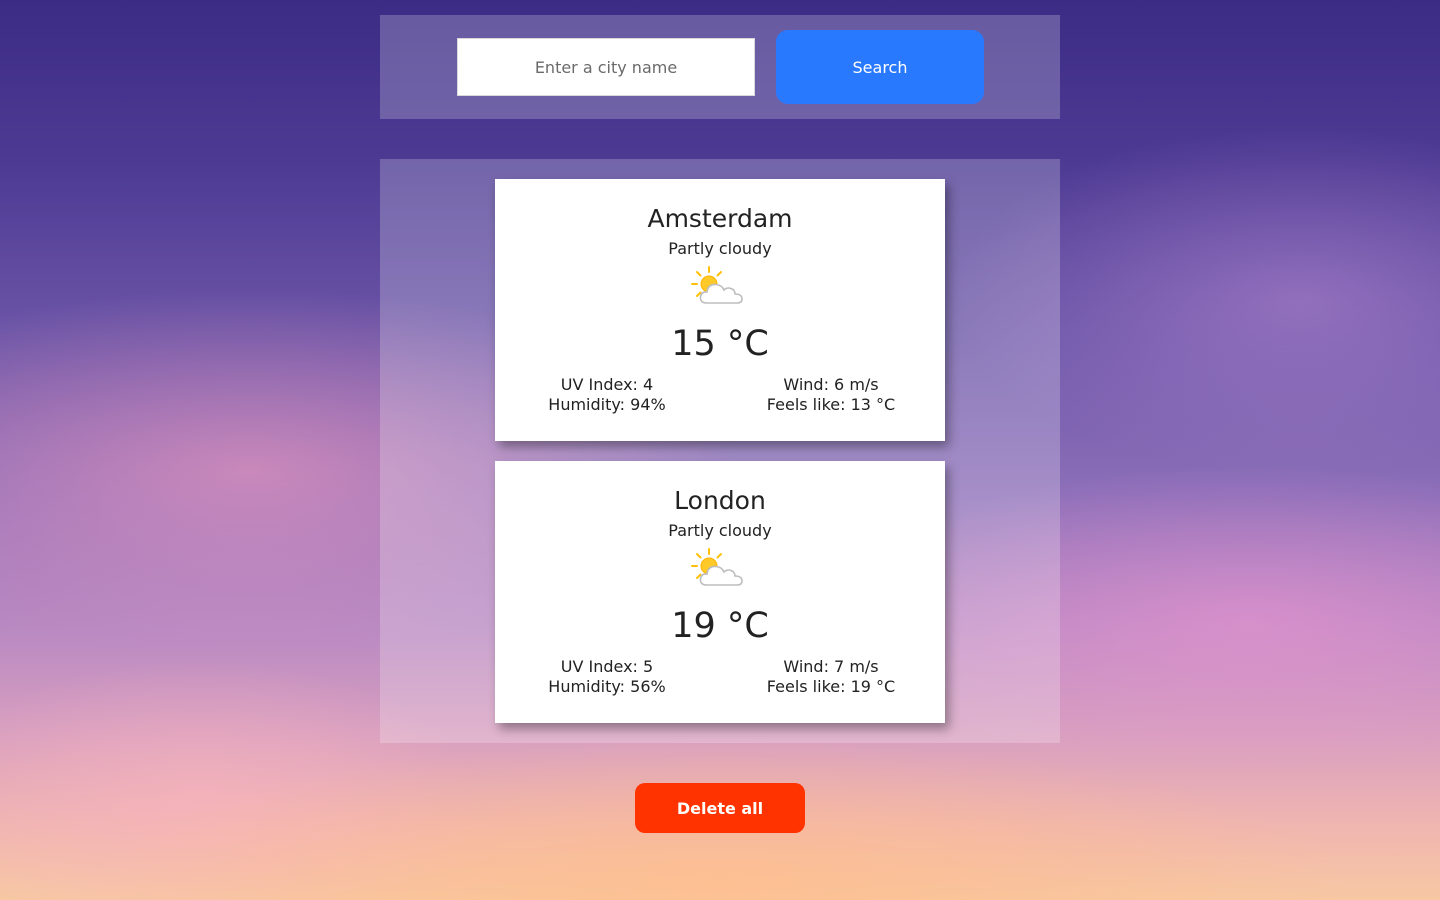  I want to click on city-search-input, so click(606, 67).